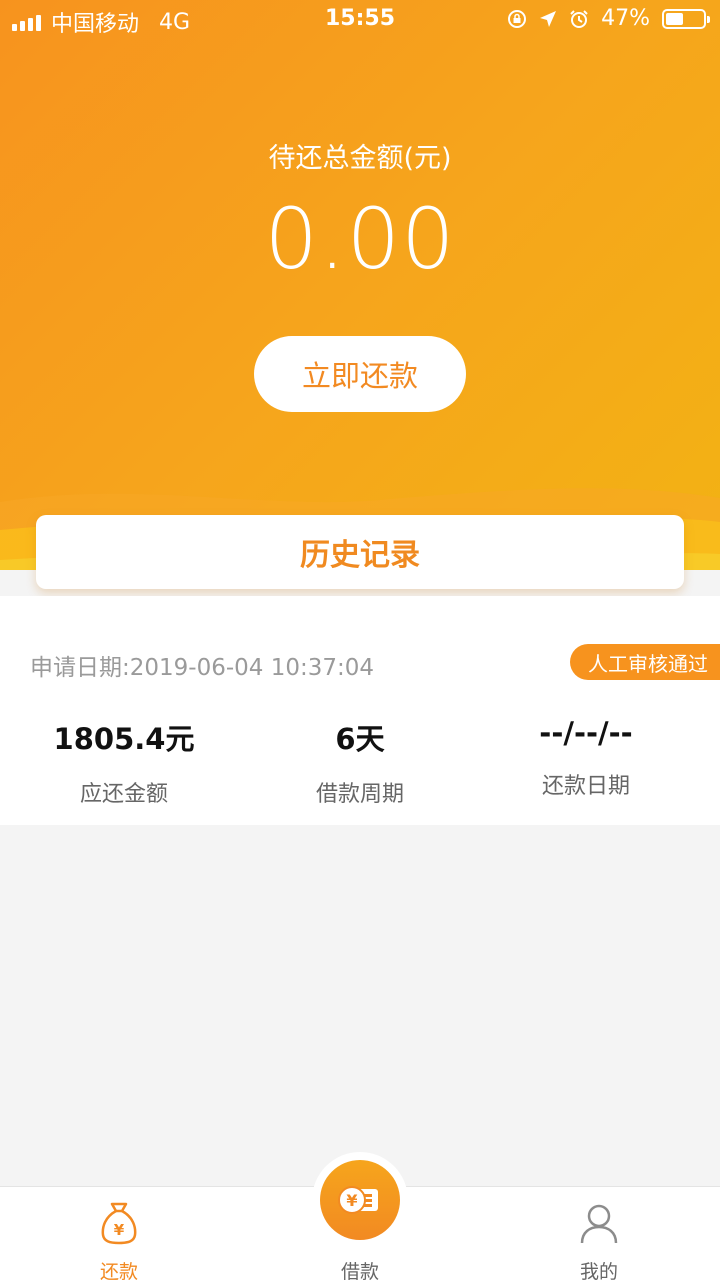  What do you see at coordinates (124, 762) in the screenshot?
I see `stat-amount-due: 1805.4元 应还金额` at bounding box center [124, 762].